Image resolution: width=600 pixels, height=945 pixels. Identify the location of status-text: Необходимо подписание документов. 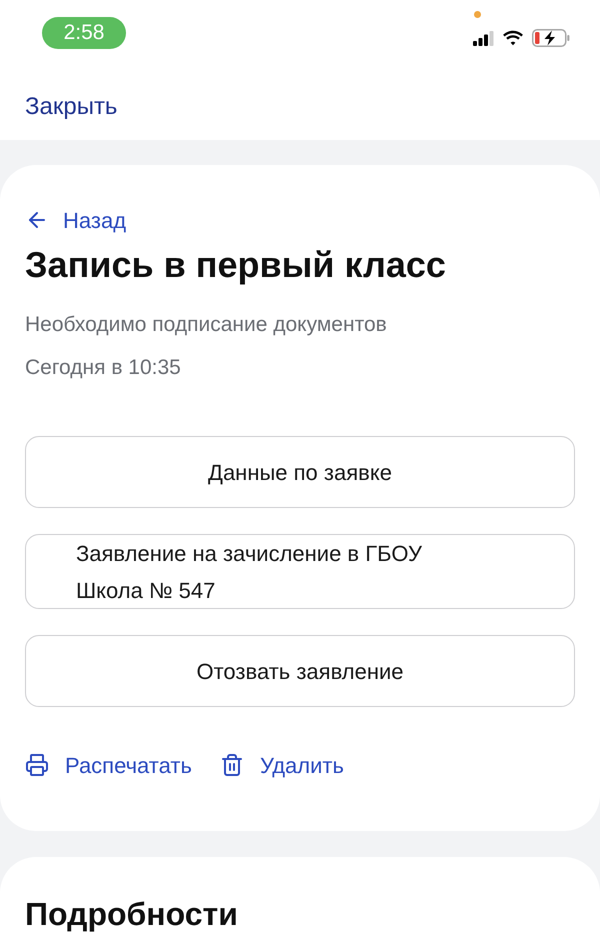
(206, 325).